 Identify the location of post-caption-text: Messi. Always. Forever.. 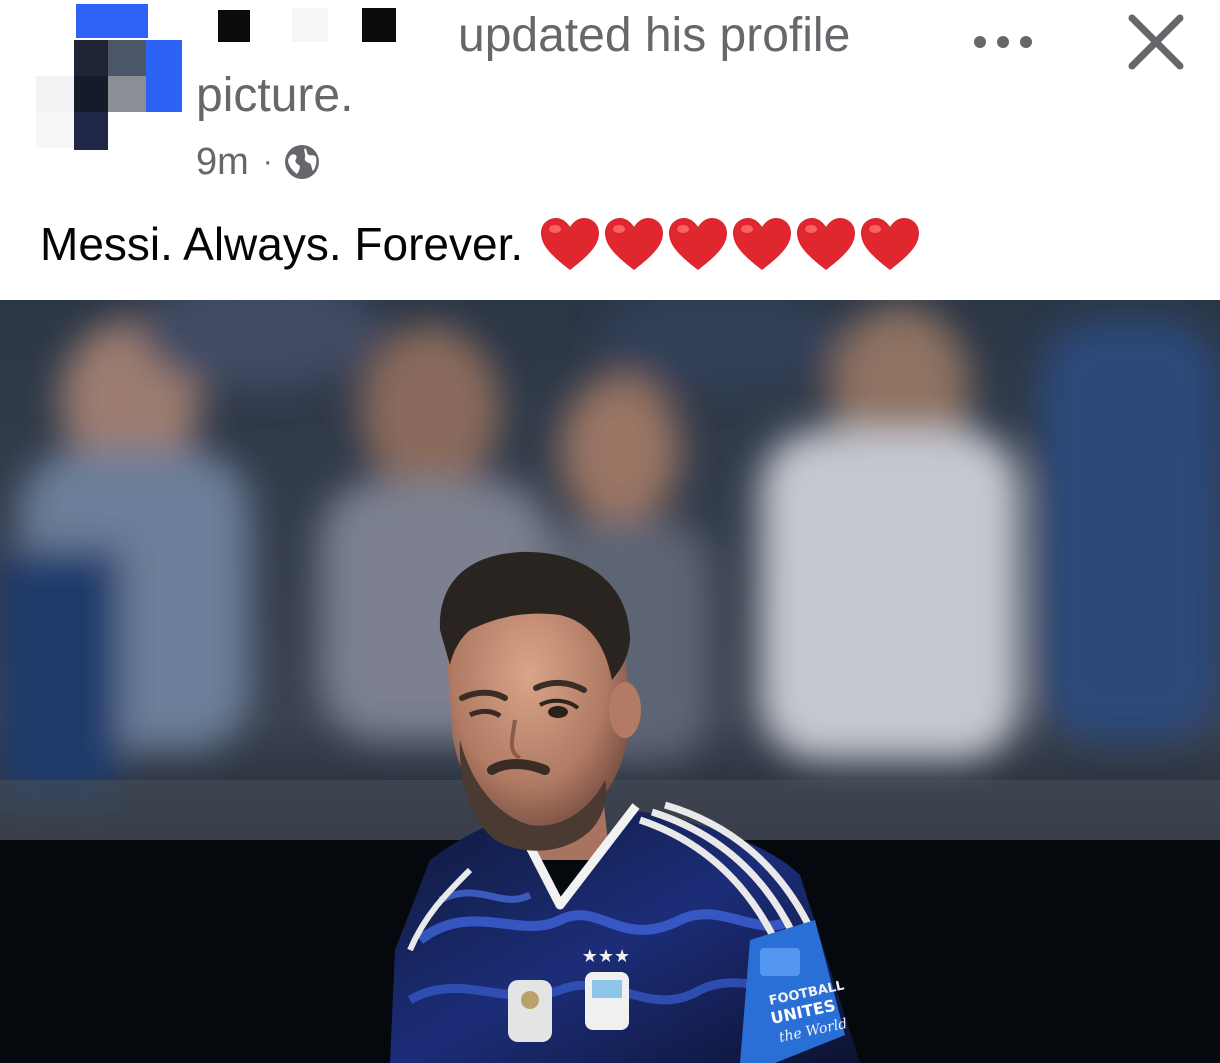
(282, 244).